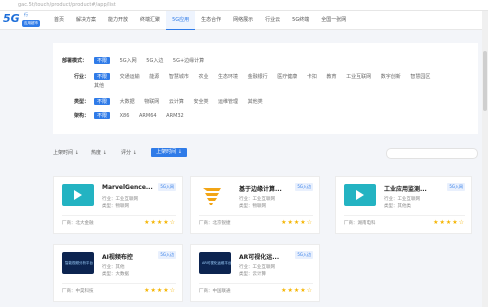 The height and width of the screenshot is (307, 488). Describe the element at coordinates (358, 76) in the screenshot. I see `filter-option: 工业互联网` at that location.